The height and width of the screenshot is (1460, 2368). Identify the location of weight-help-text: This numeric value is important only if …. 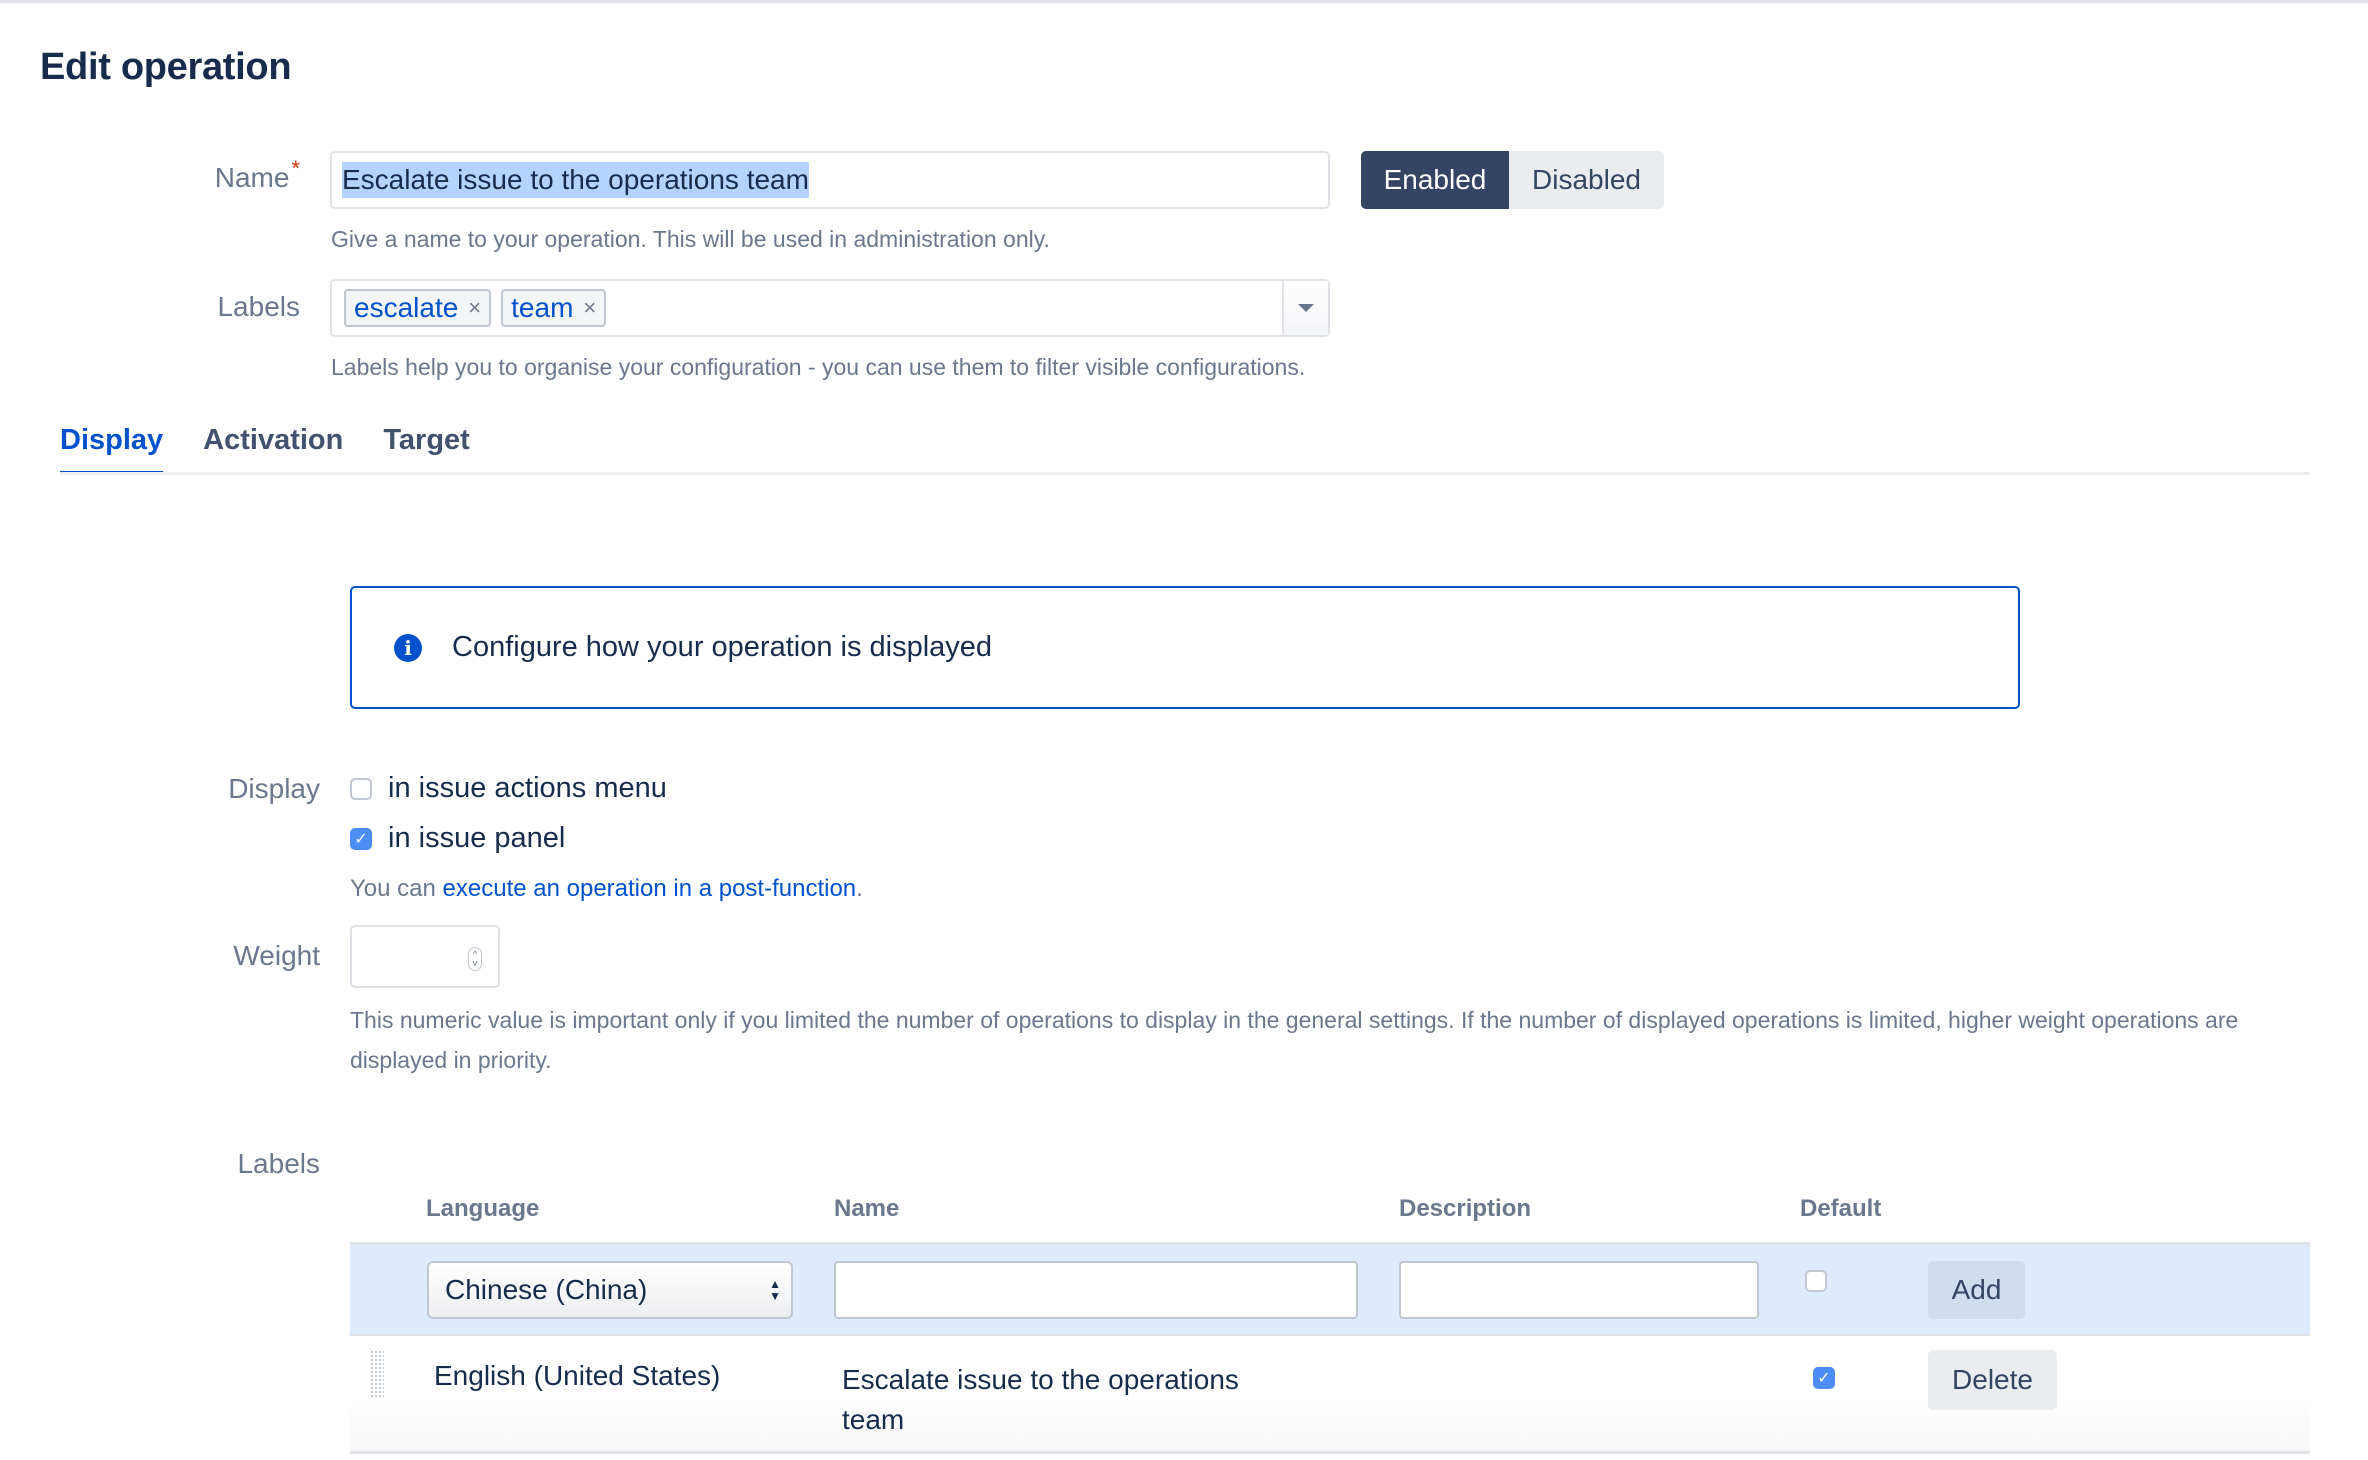
(1294, 1040).